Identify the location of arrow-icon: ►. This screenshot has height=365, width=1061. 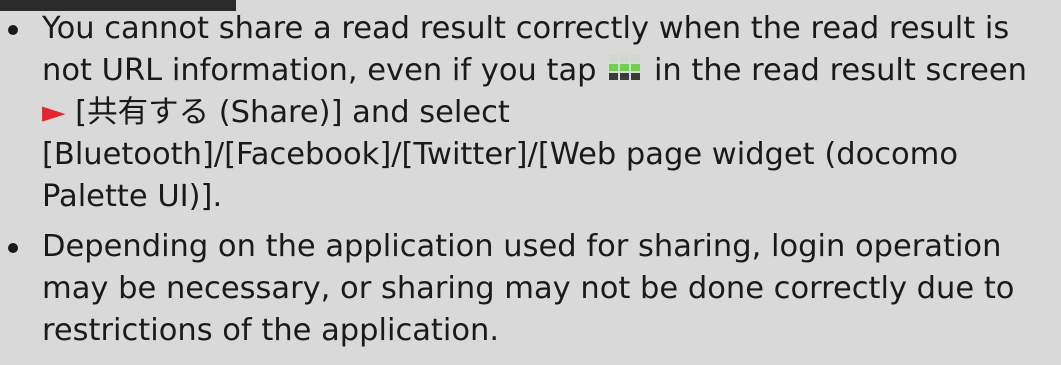
(54, 112).